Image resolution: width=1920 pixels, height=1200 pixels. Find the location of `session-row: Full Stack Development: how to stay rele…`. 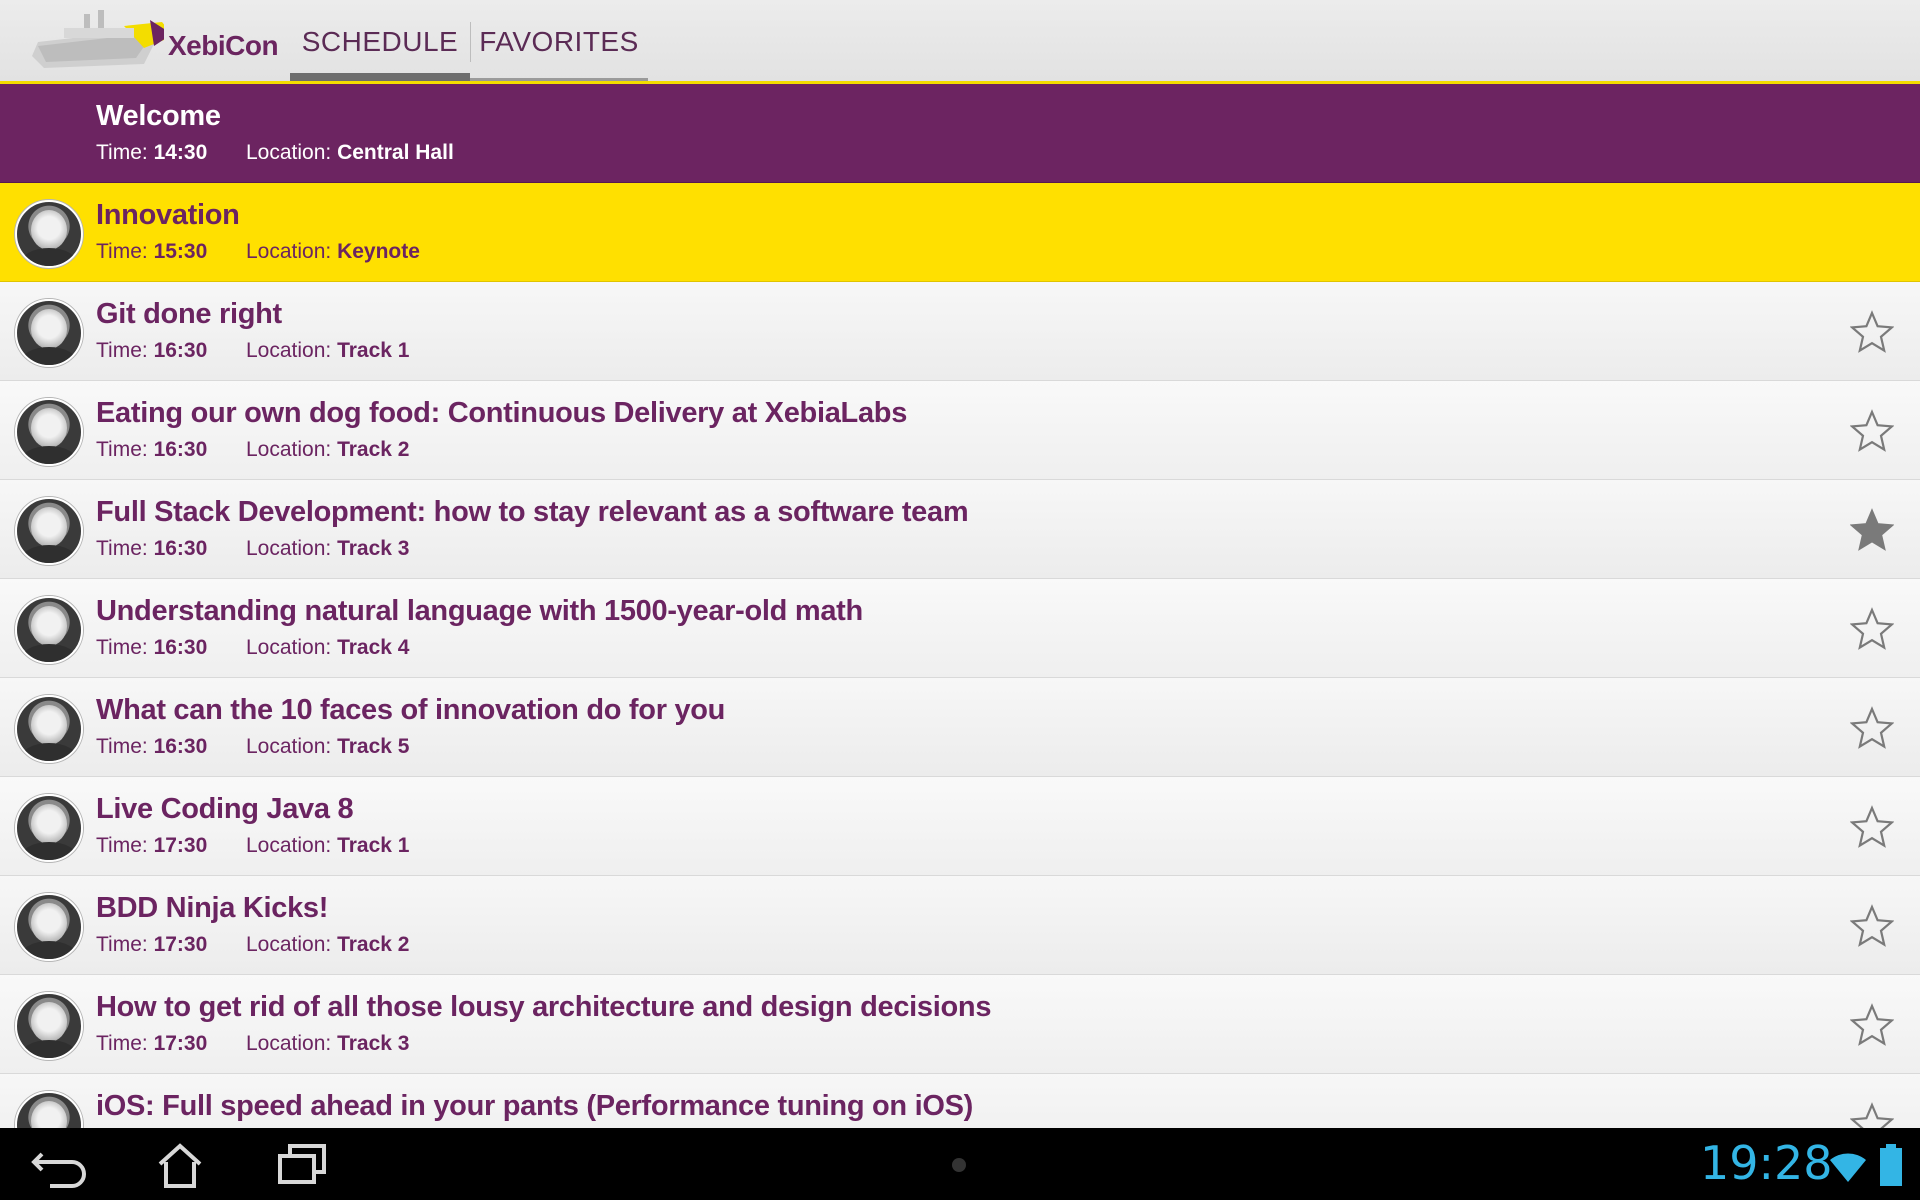

session-row: Full Stack Development: how to stay rele… is located at coordinates (960, 529).